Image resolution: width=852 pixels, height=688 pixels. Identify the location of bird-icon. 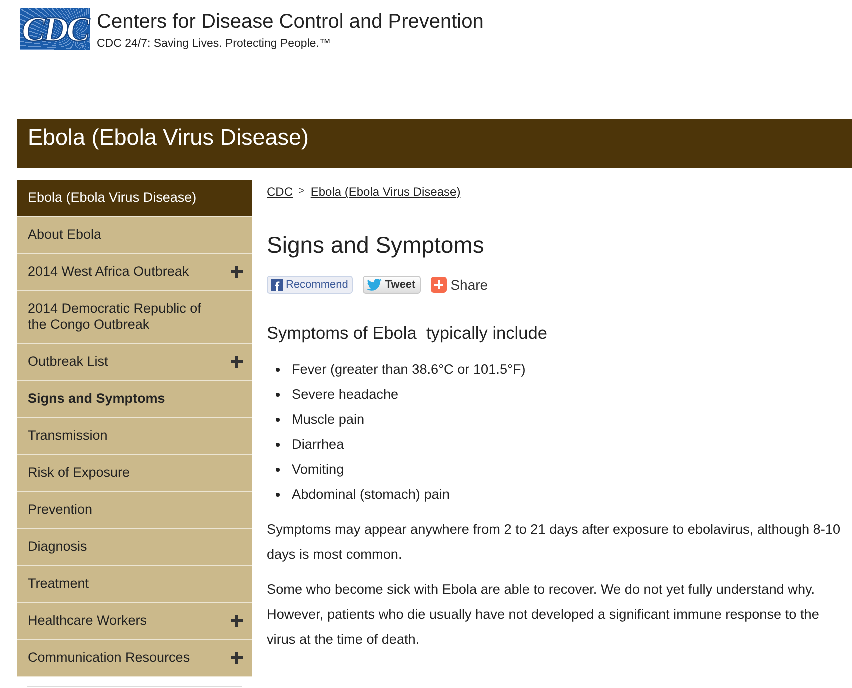
(374, 285).